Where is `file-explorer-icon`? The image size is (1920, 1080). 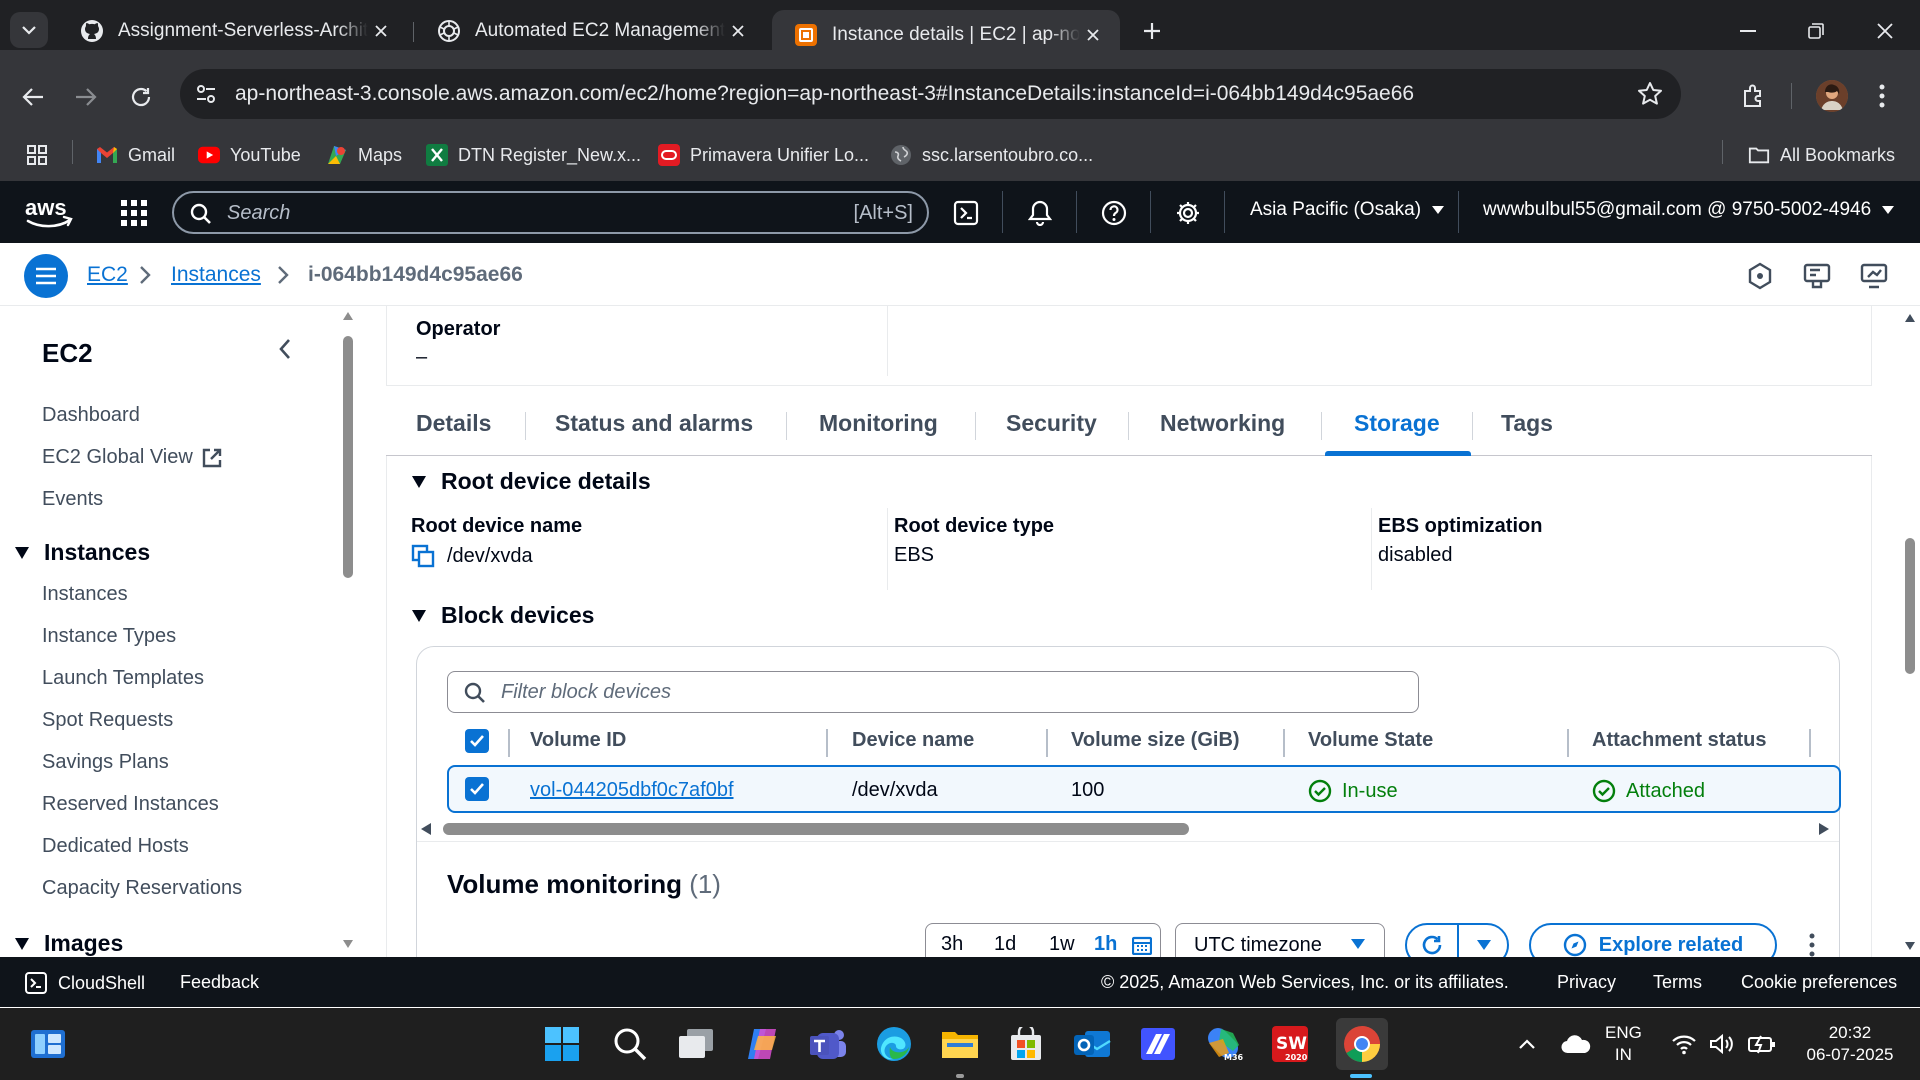
file-explorer-icon is located at coordinates (960, 1044).